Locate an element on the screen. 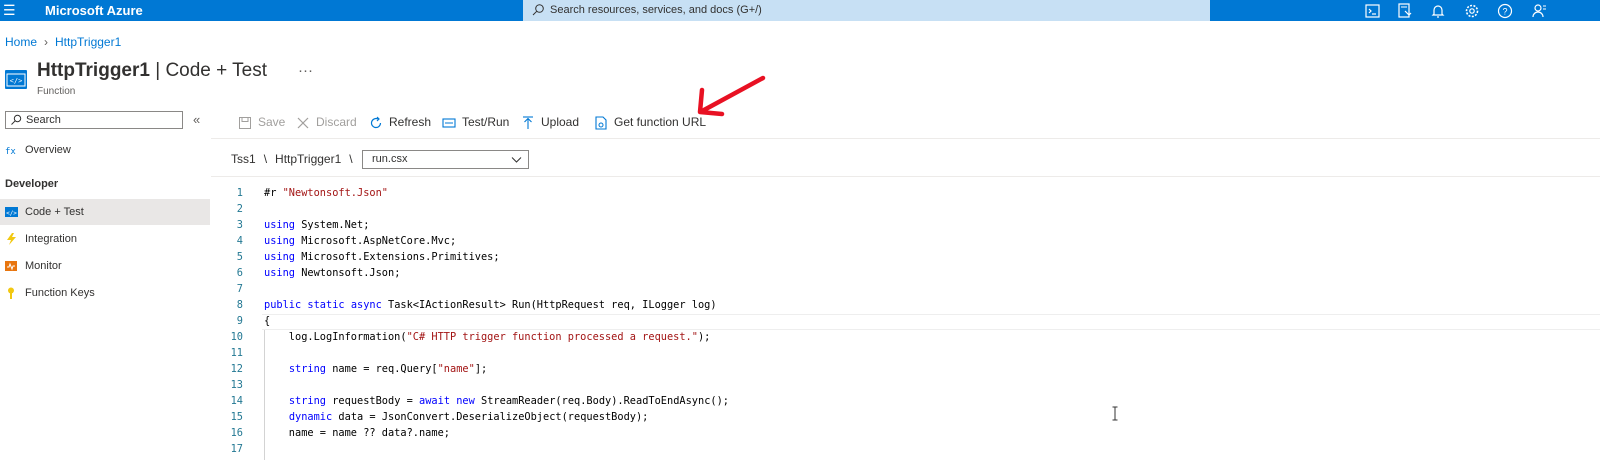 The height and width of the screenshot is (463, 1600). nav-item-label: Function Keys is located at coordinates (60, 293).